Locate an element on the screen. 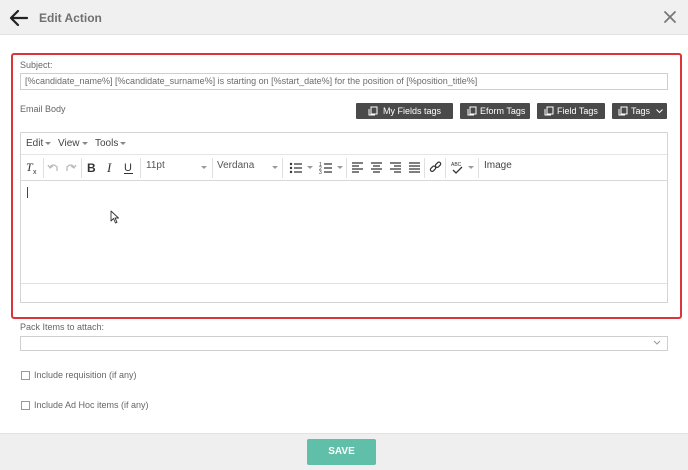 This screenshot has height=470, width=688. align-center-icon is located at coordinates (376, 167).